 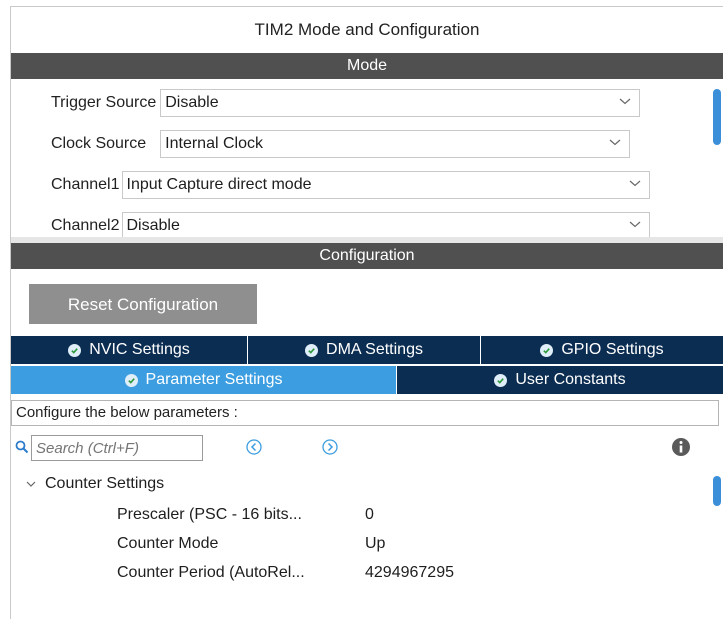 I want to click on tabs-row-bottom: Parameter Settings User Constants, so click(x=367, y=380).